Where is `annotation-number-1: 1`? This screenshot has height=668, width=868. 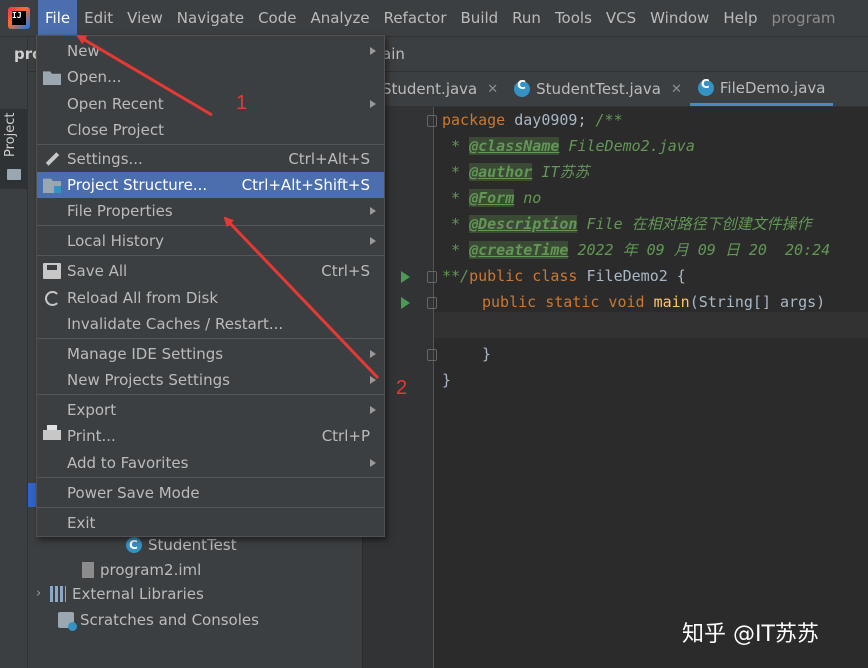 annotation-number-1: 1 is located at coordinates (242, 103).